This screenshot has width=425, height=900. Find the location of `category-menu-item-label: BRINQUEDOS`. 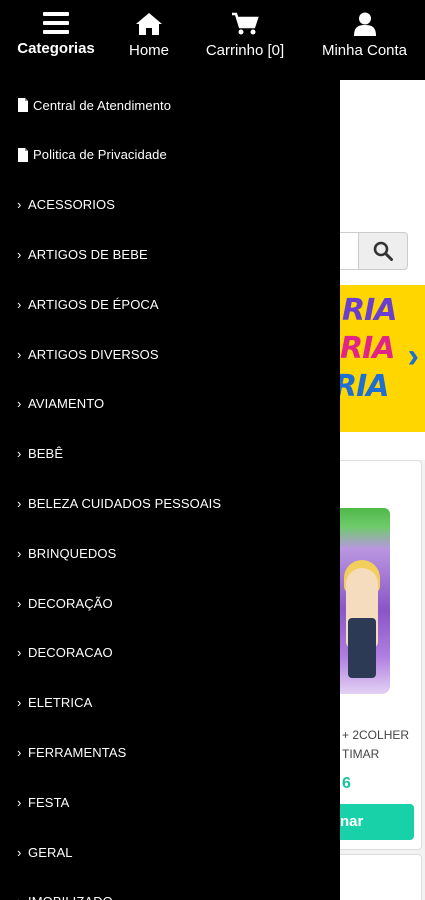

category-menu-item-label: BRINQUEDOS is located at coordinates (72, 553).